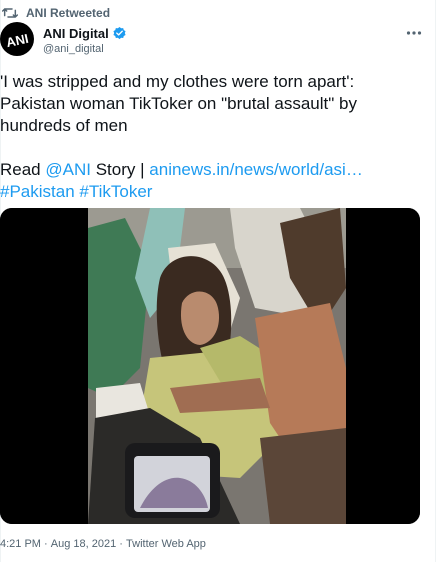 This screenshot has height=562, width=439. What do you see at coordinates (119, 32) in the screenshot?
I see `verified-badge-icon` at bounding box center [119, 32].